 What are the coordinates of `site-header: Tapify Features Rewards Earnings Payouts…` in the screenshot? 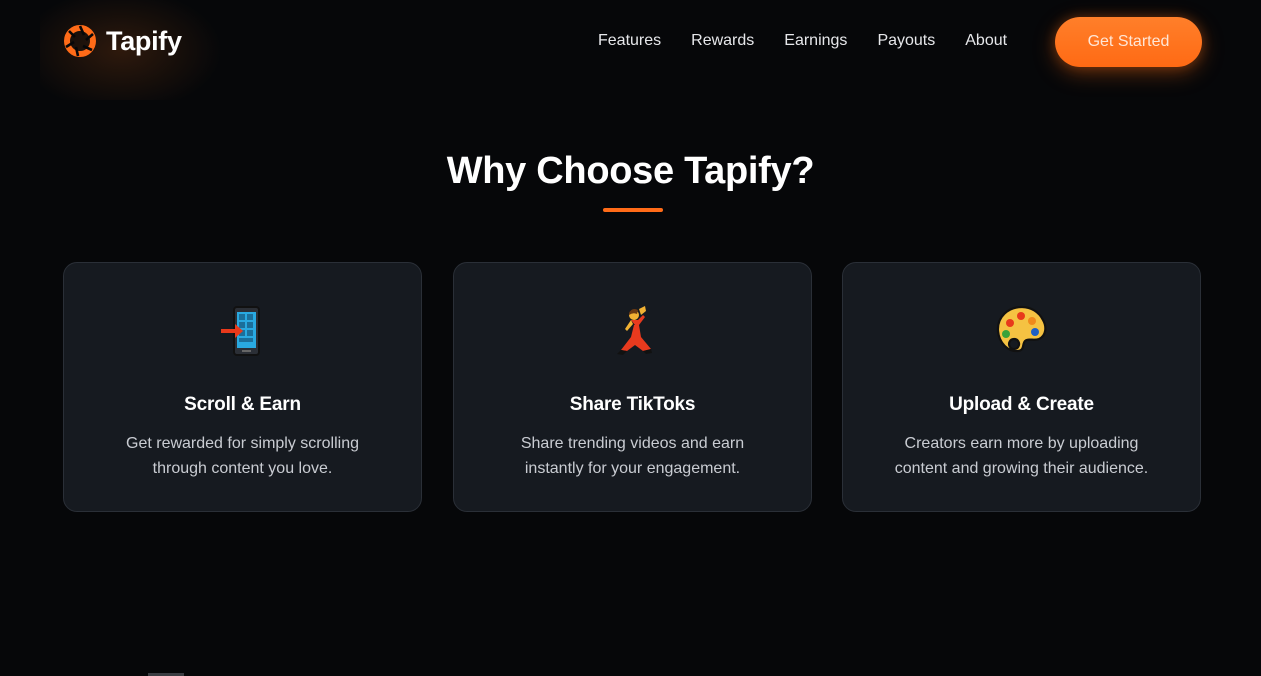 It's located at (630, 42).